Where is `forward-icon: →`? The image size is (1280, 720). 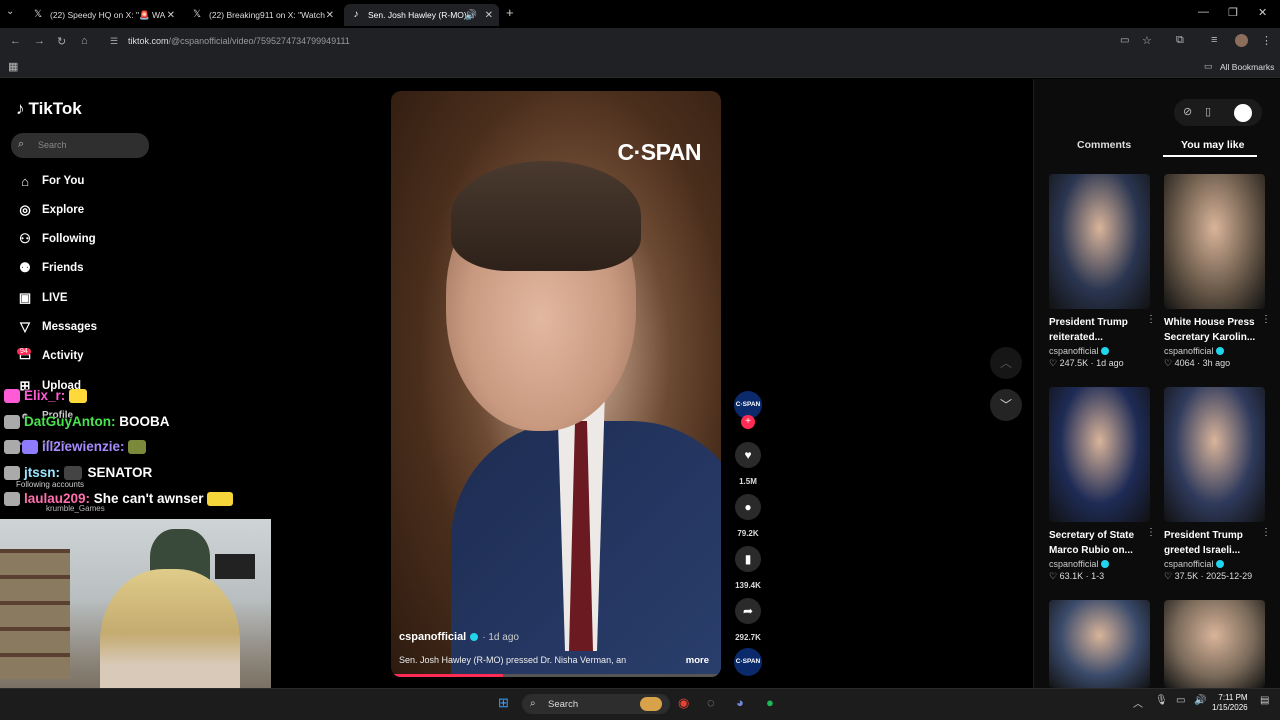 forward-icon: → is located at coordinates (39, 41).